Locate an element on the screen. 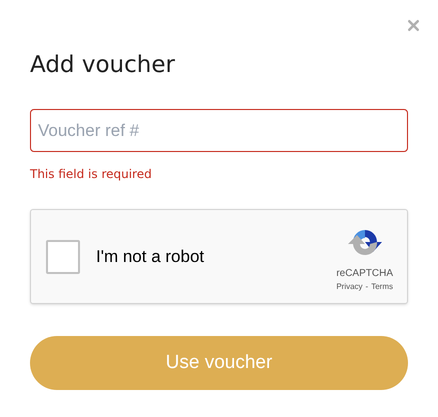 The image size is (438, 417). captcha-checkbox is located at coordinates (63, 257).